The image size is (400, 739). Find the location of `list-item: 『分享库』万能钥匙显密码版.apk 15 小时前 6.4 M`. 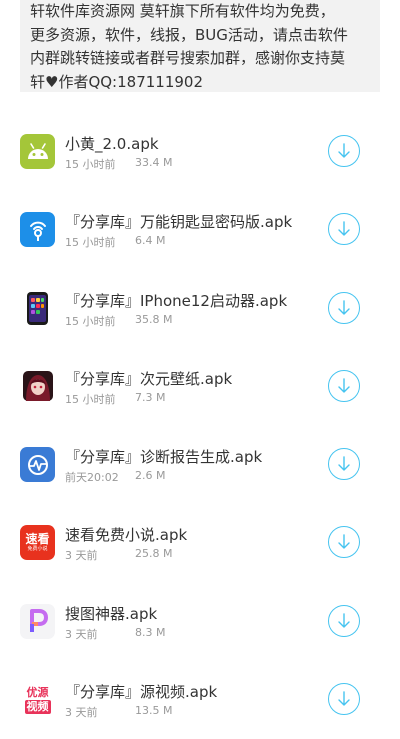

list-item: 『分享库』万能钥匙显密码版.apk 15 小时前 6.4 M is located at coordinates (200, 230).